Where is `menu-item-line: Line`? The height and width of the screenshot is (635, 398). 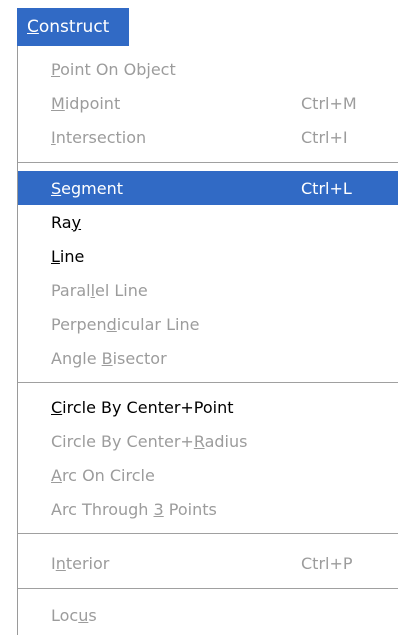 menu-item-line: Line is located at coordinates (208, 256).